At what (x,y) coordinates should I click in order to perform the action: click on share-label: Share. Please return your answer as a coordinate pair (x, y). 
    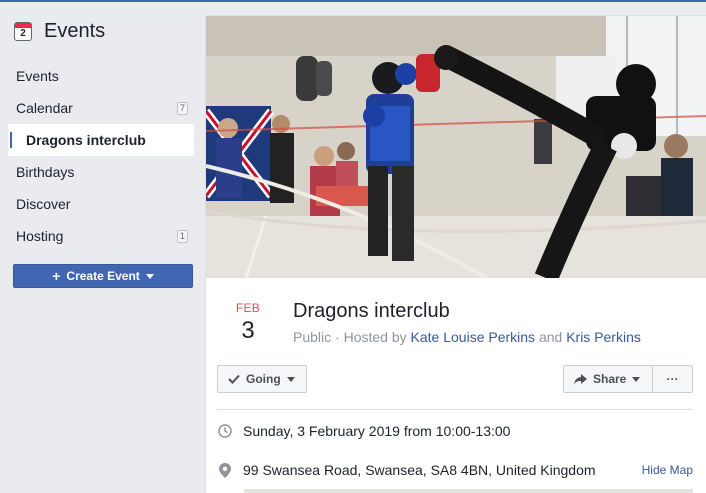
    Looking at the image, I should click on (610, 379).